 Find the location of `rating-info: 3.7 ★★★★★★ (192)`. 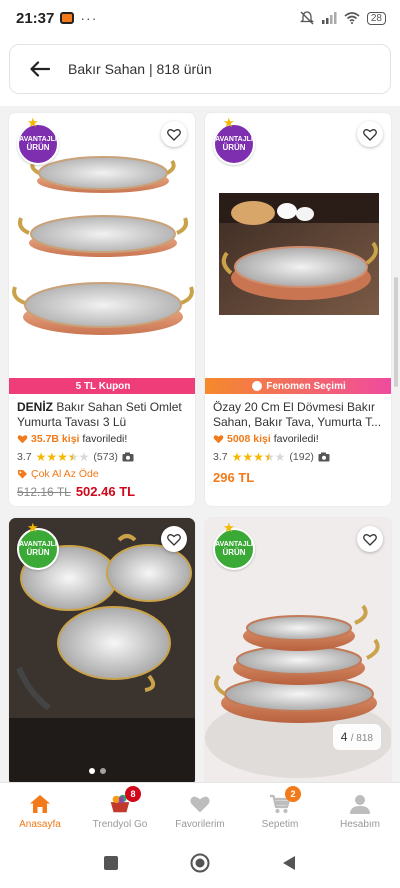

rating-info: 3.7 ★★★★★★ (192) is located at coordinates (300, 457).